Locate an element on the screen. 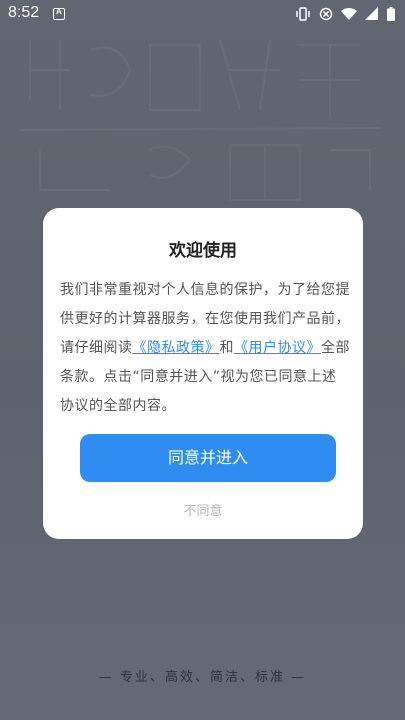  app-slogan: — 专业、高效、简洁、标准 — is located at coordinates (202, 677).